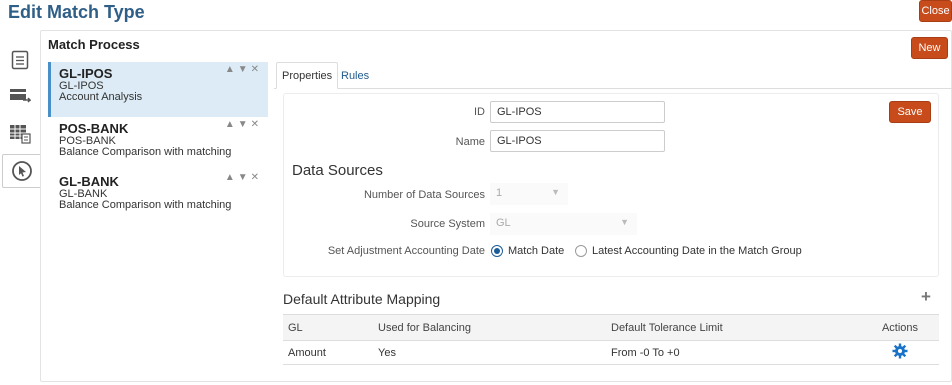  What do you see at coordinates (536, 251) in the screenshot?
I see `match-date-label: Match Date` at bounding box center [536, 251].